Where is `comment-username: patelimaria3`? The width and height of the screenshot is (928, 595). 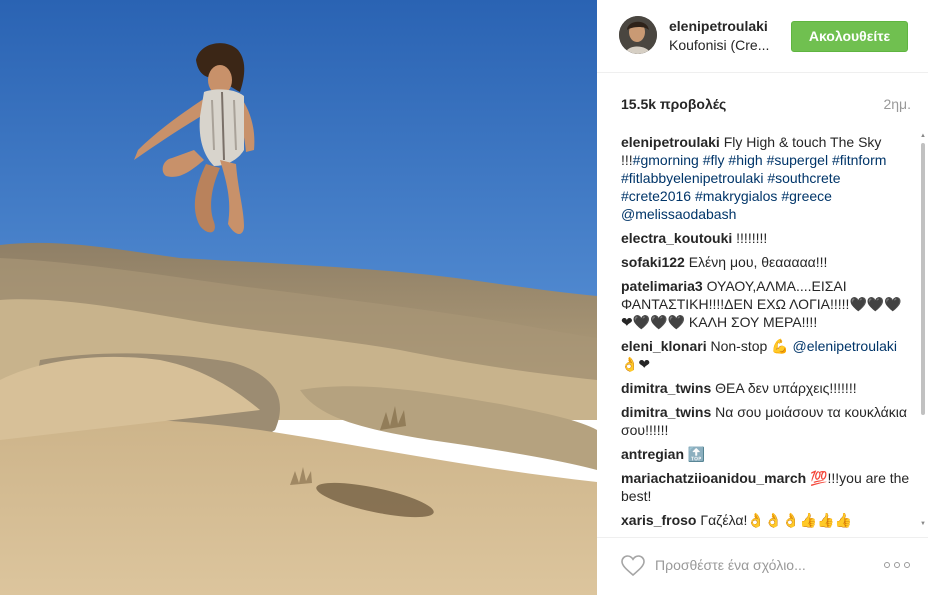
comment-username: patelimaria3 is located at coordinates (662, 286).